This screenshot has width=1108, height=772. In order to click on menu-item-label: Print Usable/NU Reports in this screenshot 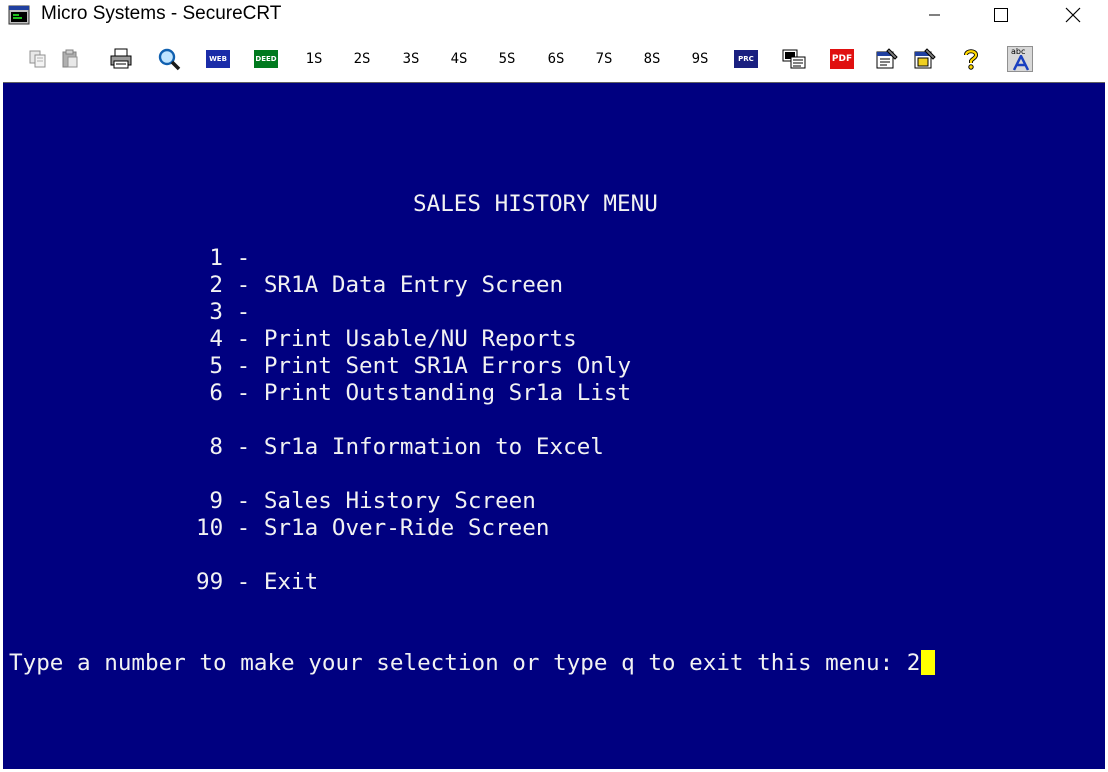, I will do `click(420, 339)`.